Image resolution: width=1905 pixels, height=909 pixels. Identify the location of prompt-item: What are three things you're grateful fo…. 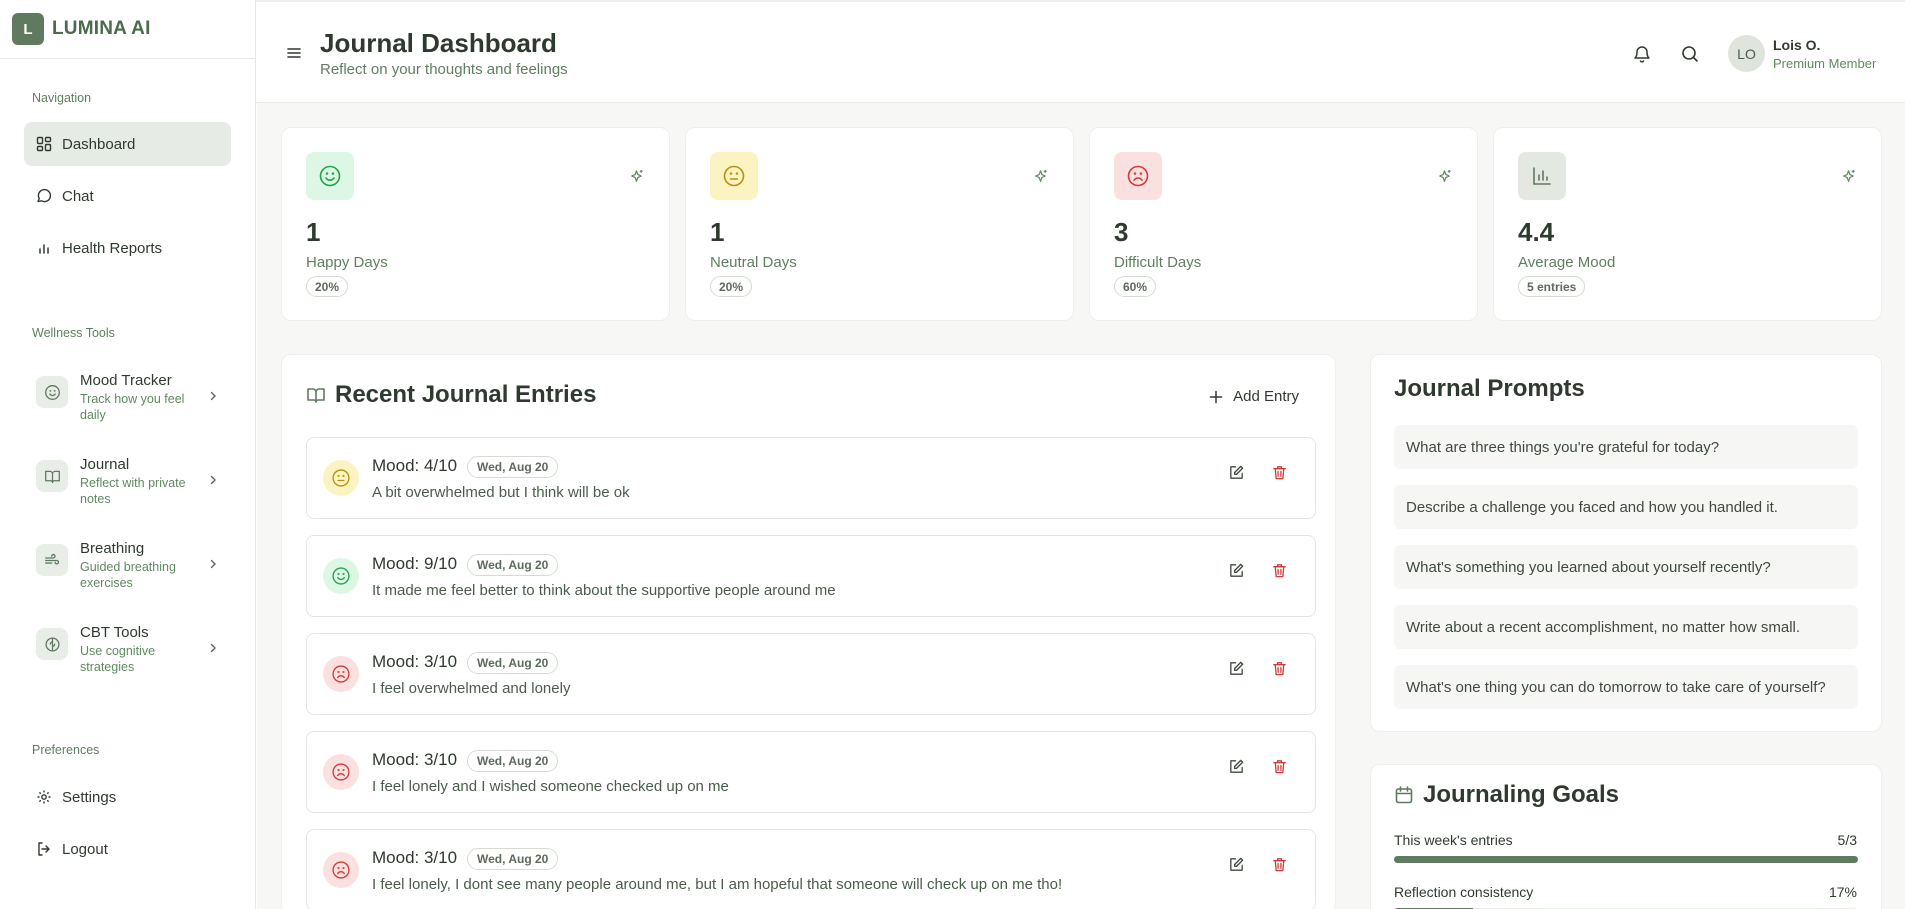
(1626, 447).